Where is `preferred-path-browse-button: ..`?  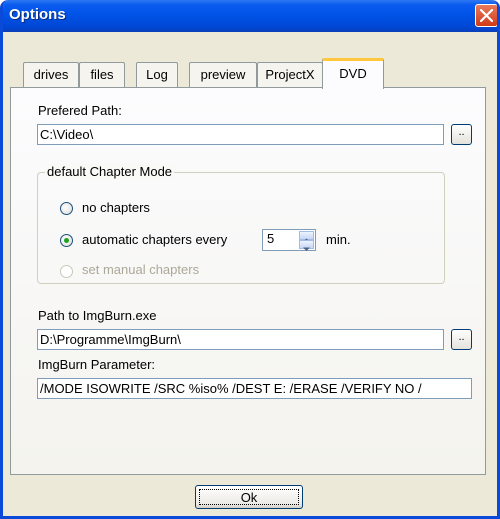 preferred-path-browse-button: .. is located at coordinates (461, 134).